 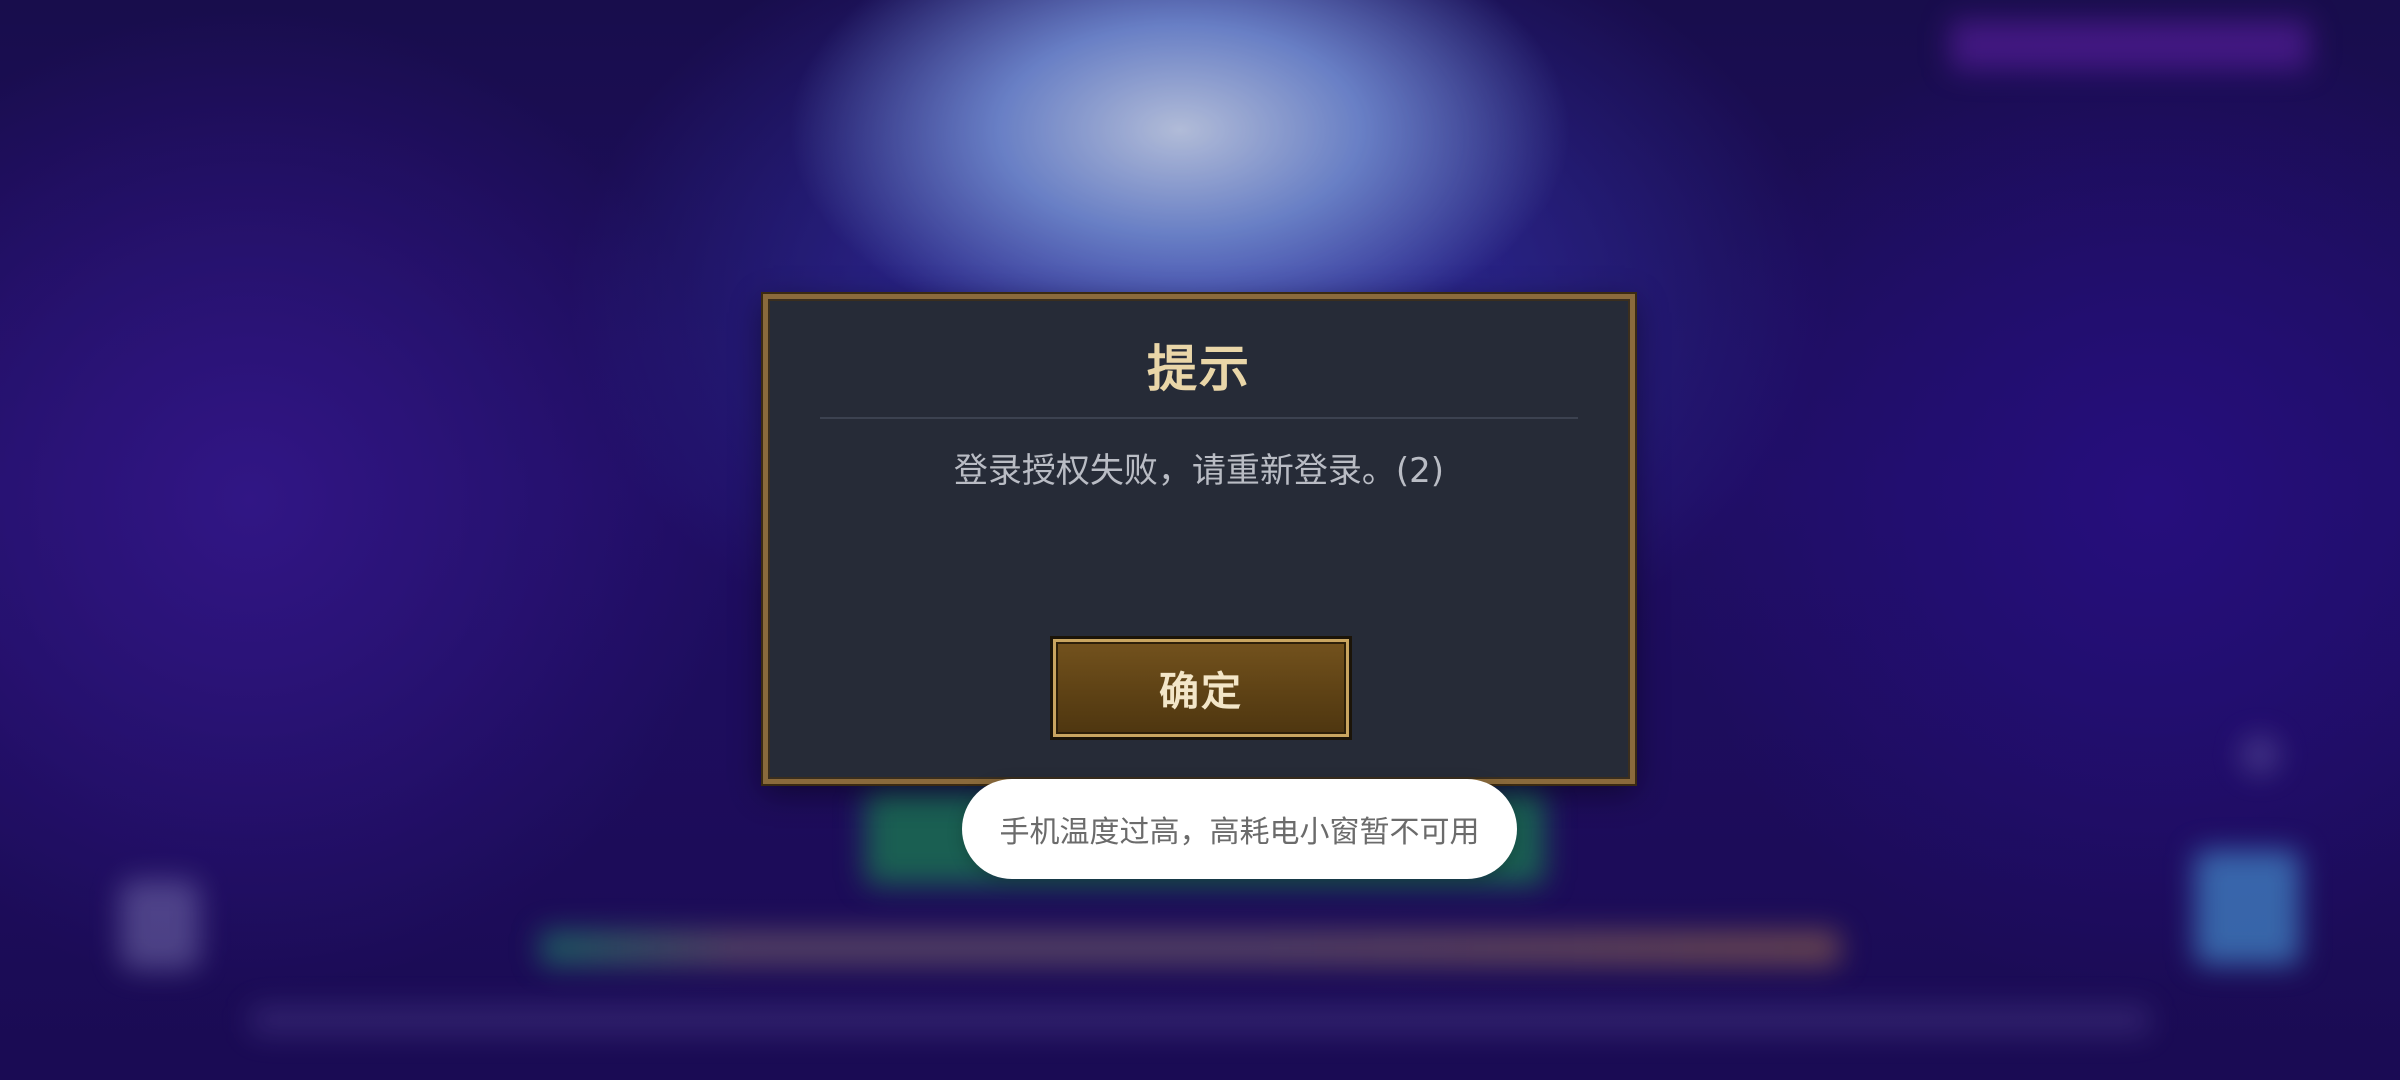 I want to click on toast-text: 手机温度过高，高耗电小窗暂不可用, so click(x=1239, y=832).